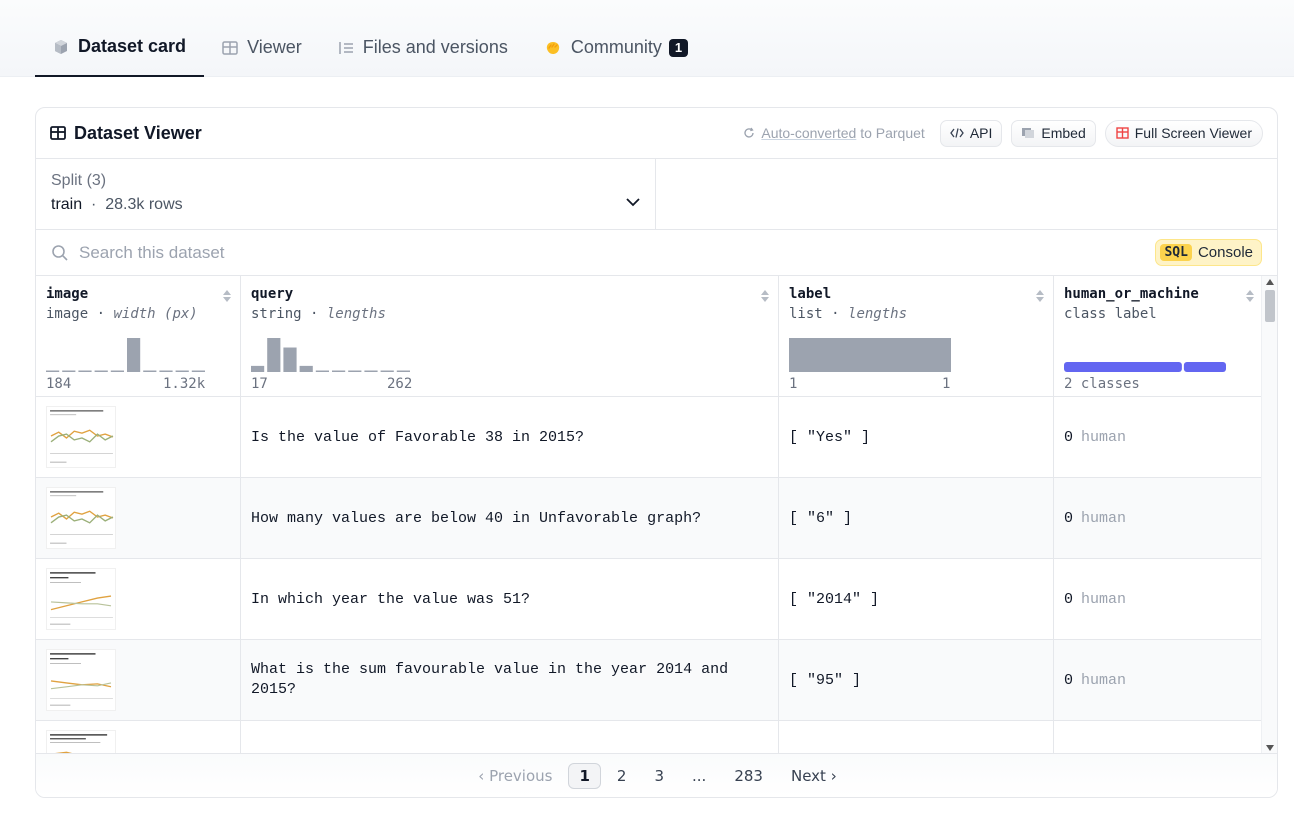  Describe the element at coordinates (529, 252) in the screenshot. I see `search-input` at that location.